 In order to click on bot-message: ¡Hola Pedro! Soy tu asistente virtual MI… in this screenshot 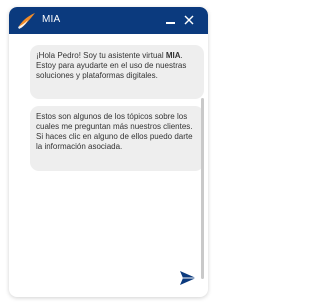, I will do `click(117, 72)`.